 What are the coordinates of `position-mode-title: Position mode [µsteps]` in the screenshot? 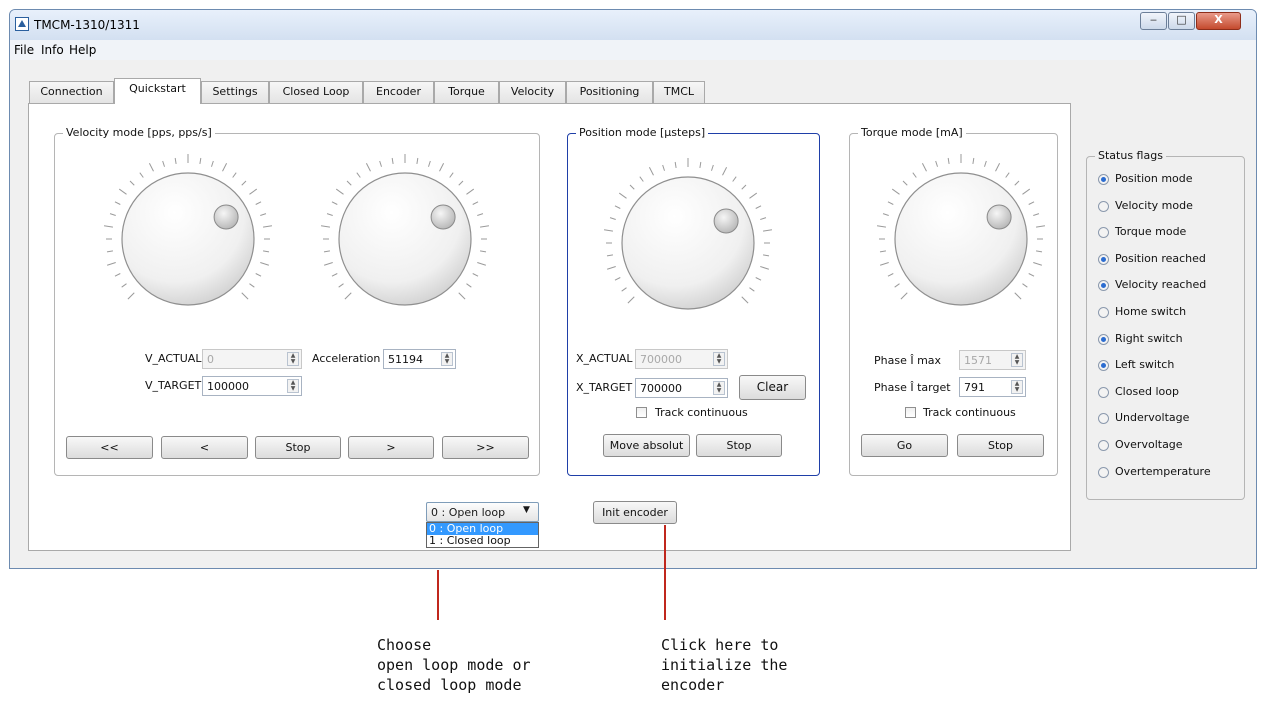 It's located at (642, 132).